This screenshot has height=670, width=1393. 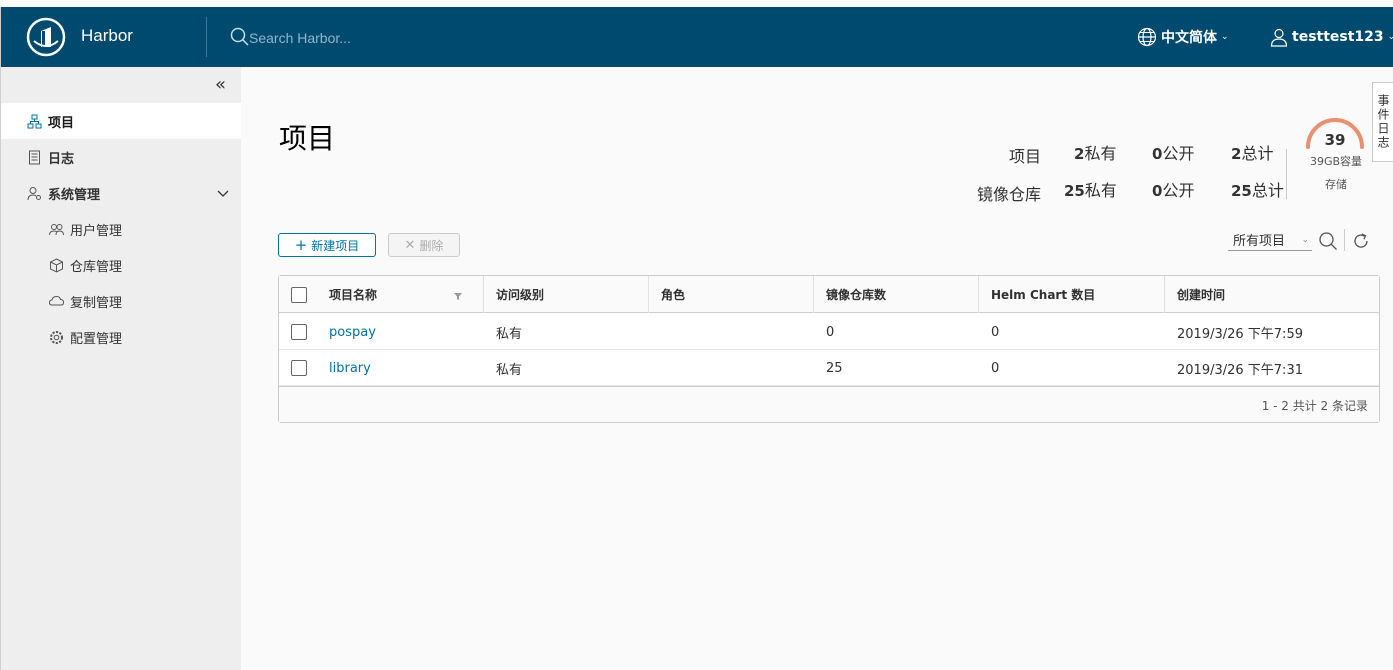 I want to click on project-name-cell: library, so click(x=344, y=368).